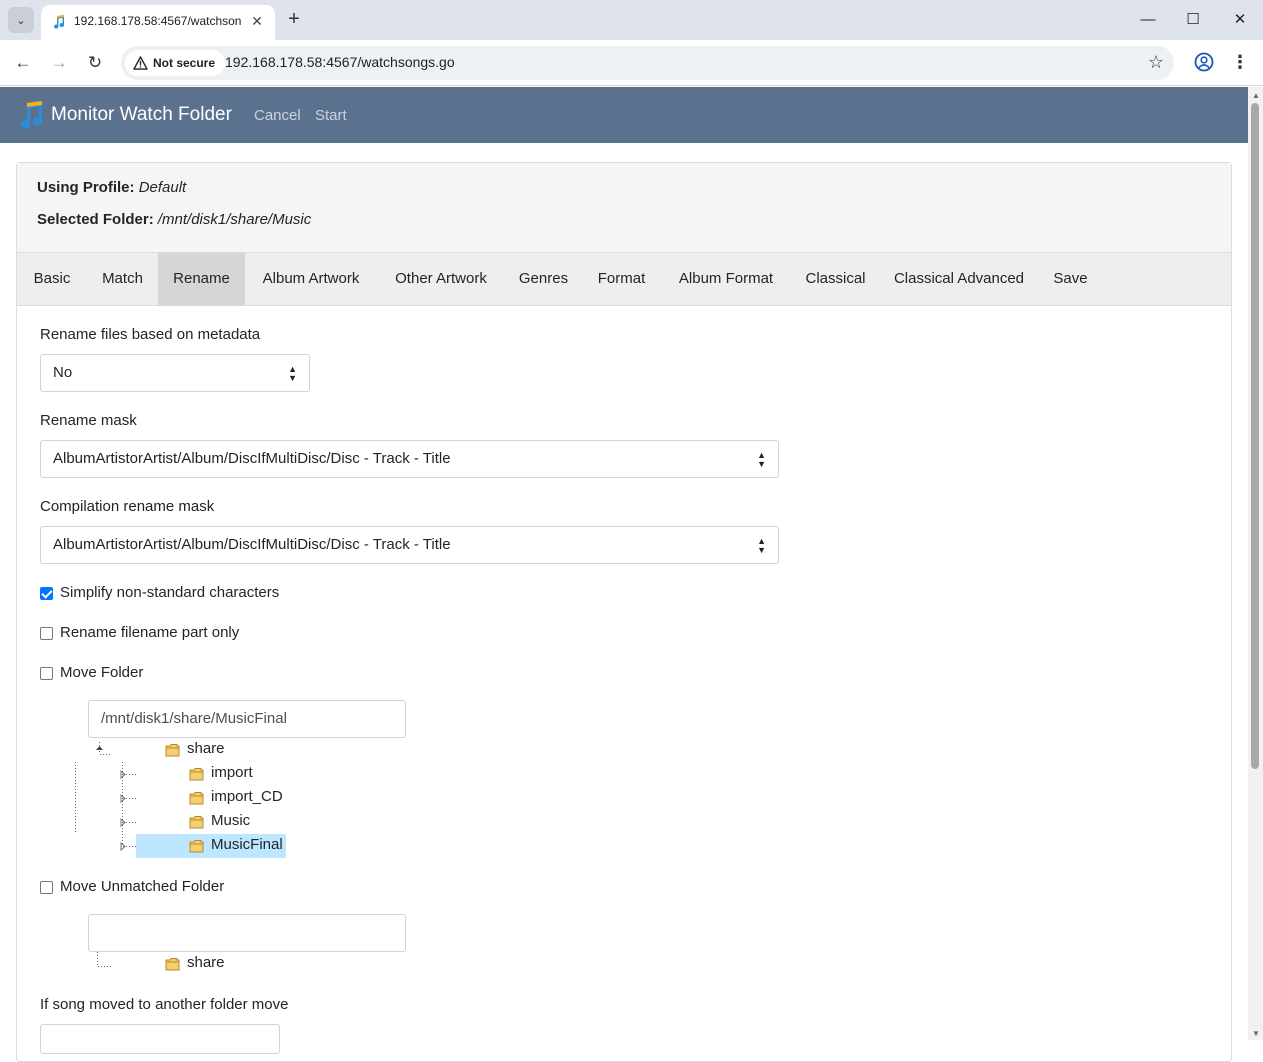 This screenshot has width=1263, height=1062. Describe the element at coordinates (46, 887) in the screenshot. I see `move-unmatched-checkbox` at that location.